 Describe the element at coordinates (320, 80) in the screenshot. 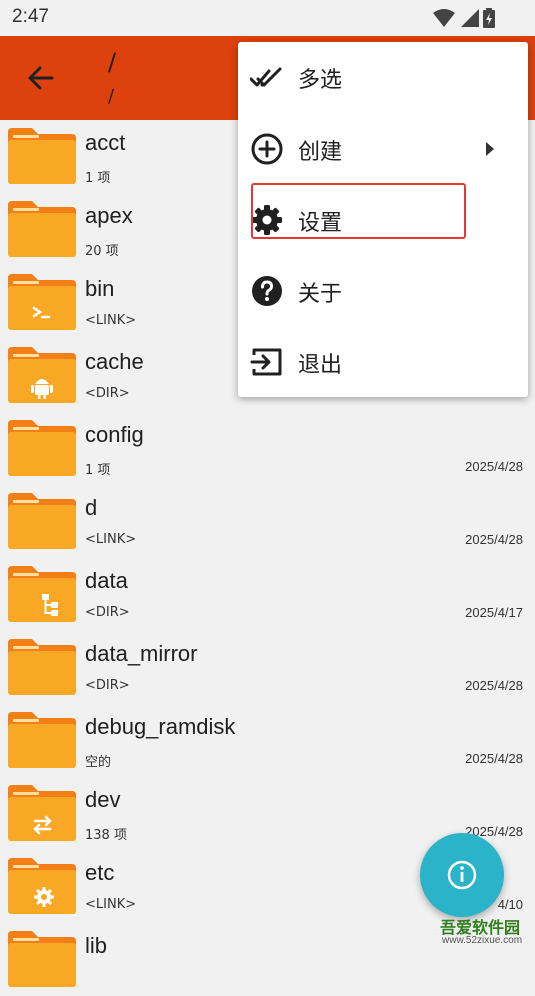

I see `menu-label-multiselect: 多选` at that location.